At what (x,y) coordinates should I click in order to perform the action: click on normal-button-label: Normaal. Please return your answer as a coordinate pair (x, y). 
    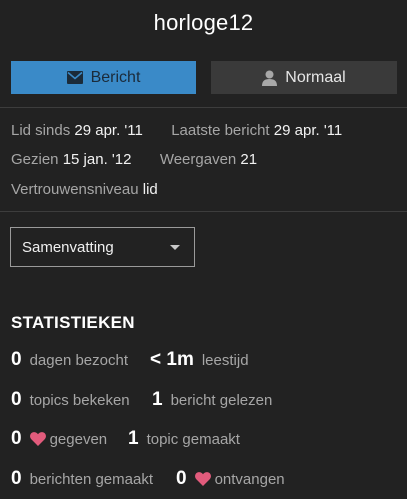
    Looking at the image, I should click on (315, 77).